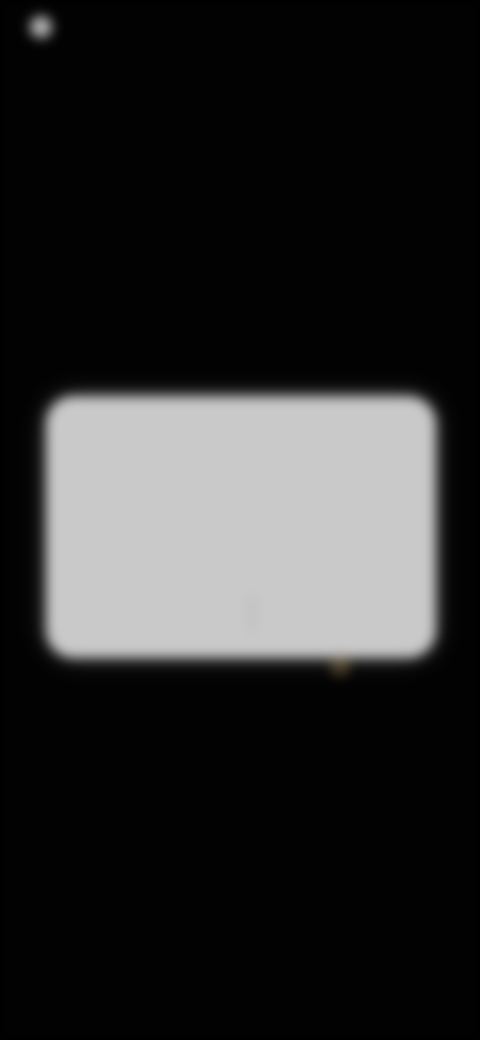 The height and width of the screenshot is (1040, 480). I want to click on app-icon, so click(41, 27).